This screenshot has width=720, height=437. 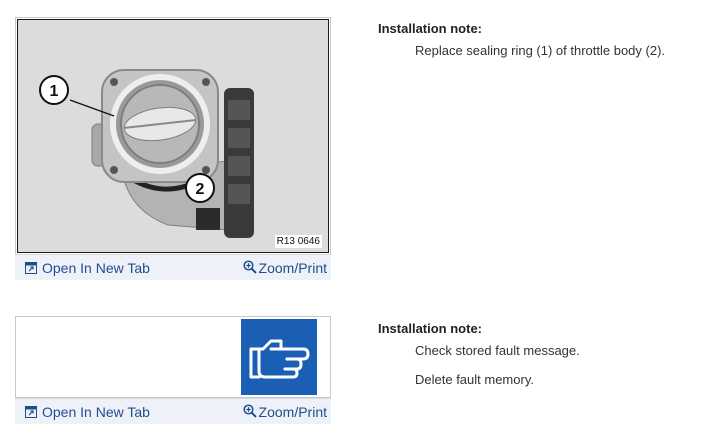 What do you see at coordinates (173, 357) in the screenshot?
I see `figure-frame` at bounding box center [173, 357].